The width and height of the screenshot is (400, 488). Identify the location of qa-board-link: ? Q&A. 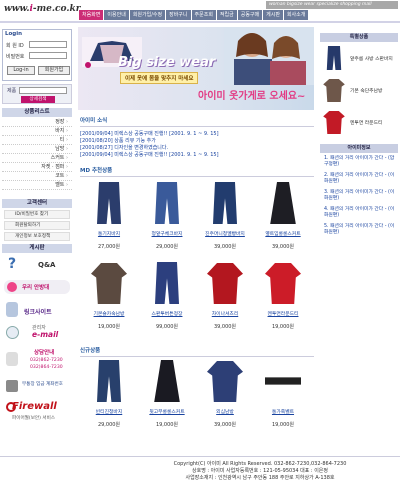
(38, 266).